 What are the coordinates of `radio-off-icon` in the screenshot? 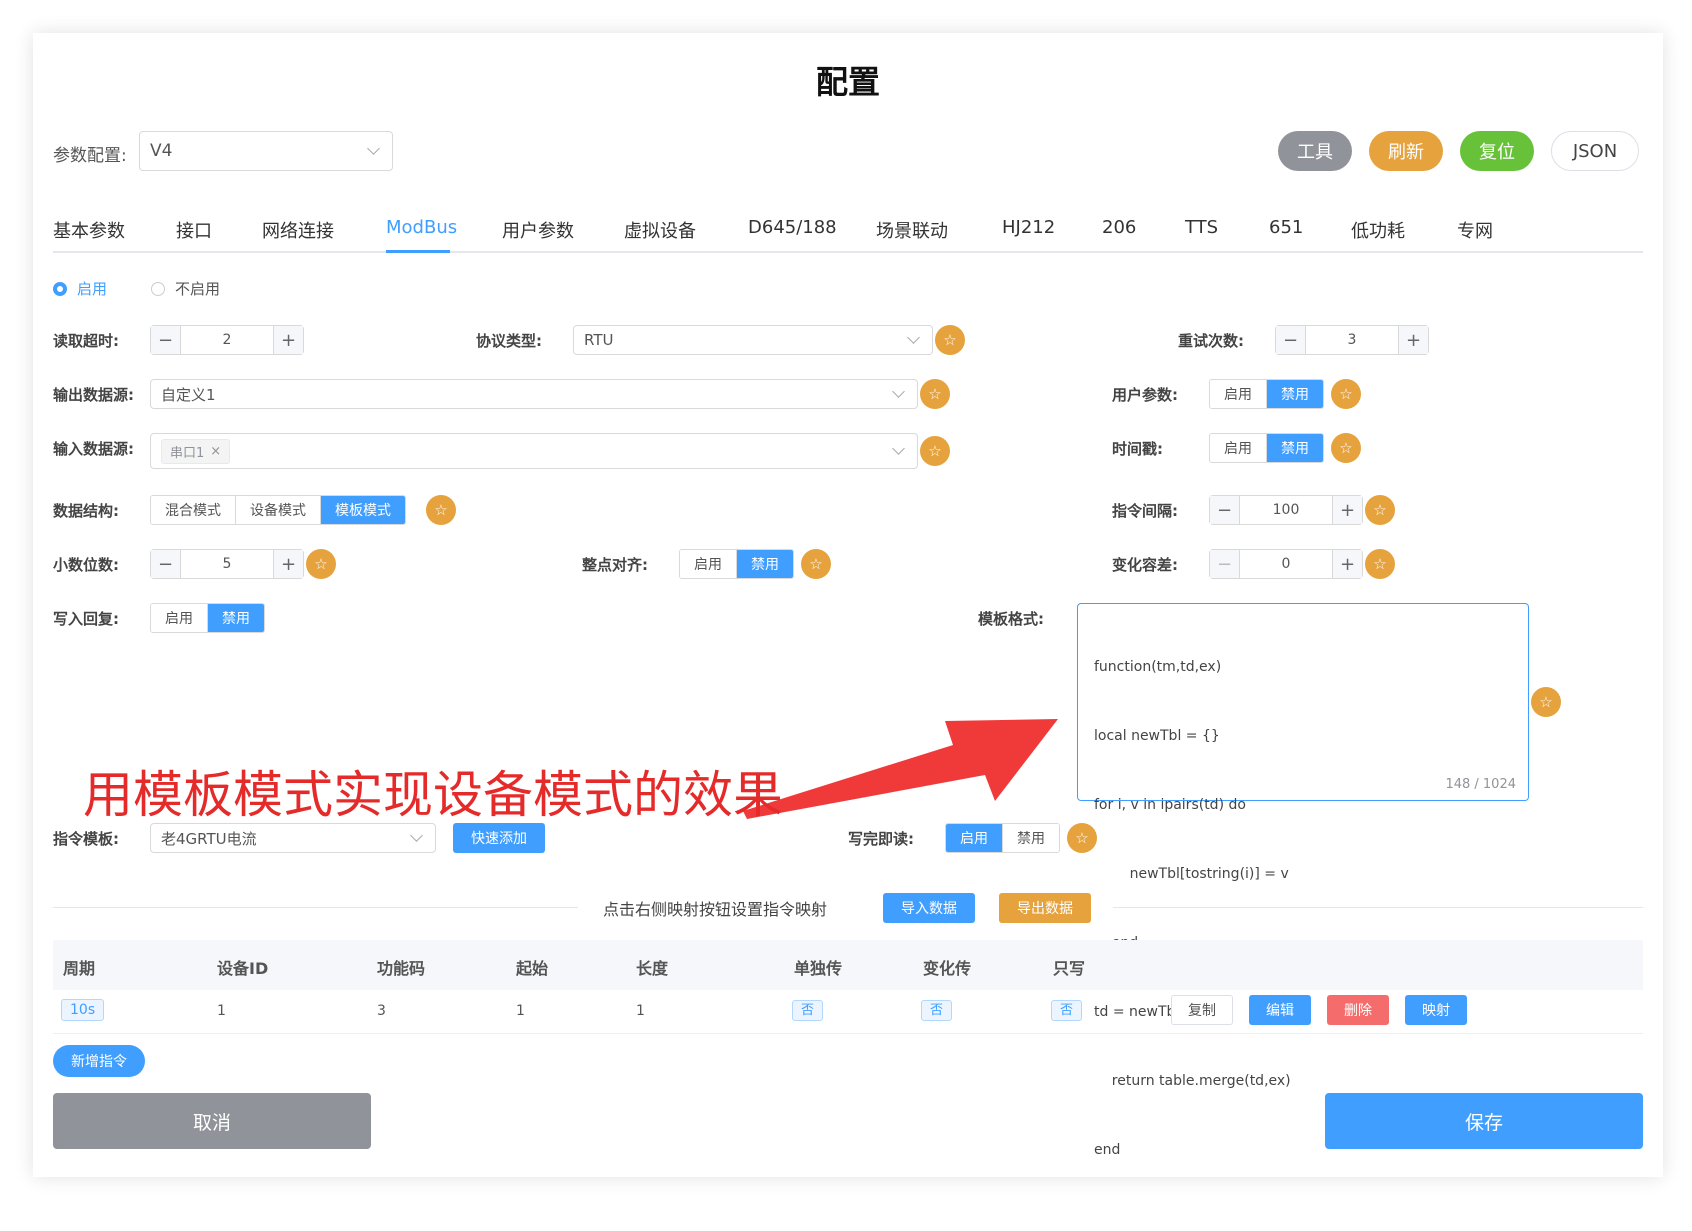 It's located at (158, 288).